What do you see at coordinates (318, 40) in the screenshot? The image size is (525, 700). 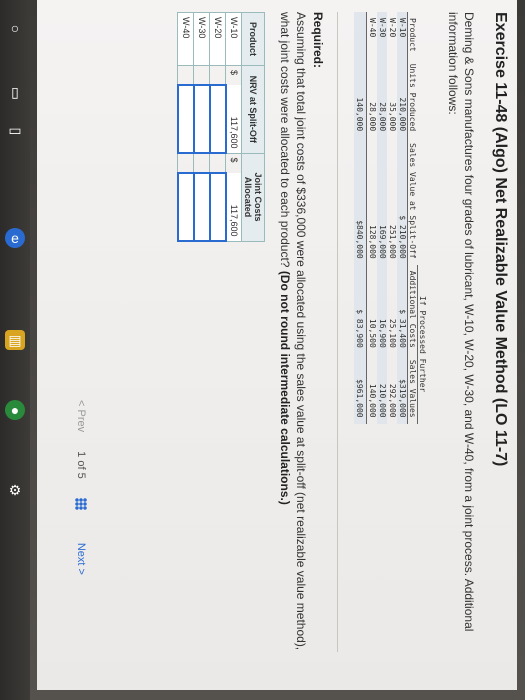 I see `required-label: Required:` at bounding box center [318, 40].